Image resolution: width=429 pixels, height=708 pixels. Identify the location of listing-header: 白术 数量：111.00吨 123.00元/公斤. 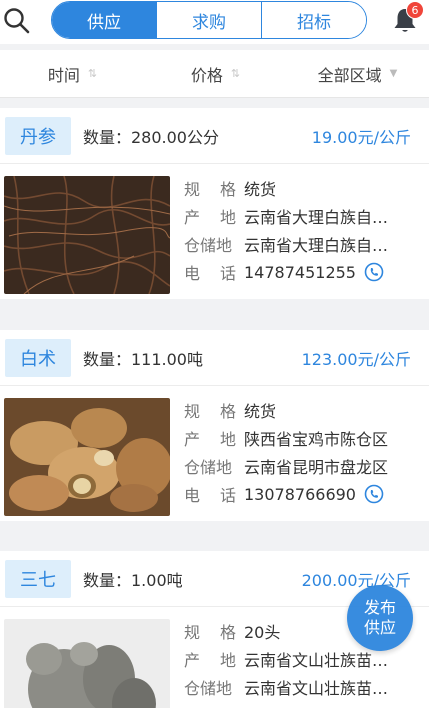
(214, 358).